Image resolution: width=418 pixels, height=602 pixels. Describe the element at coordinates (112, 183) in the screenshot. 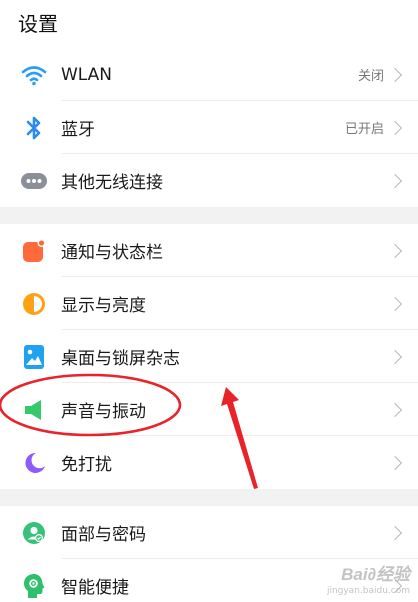

I see `settings-item-label: 其他无线连接` at that location.